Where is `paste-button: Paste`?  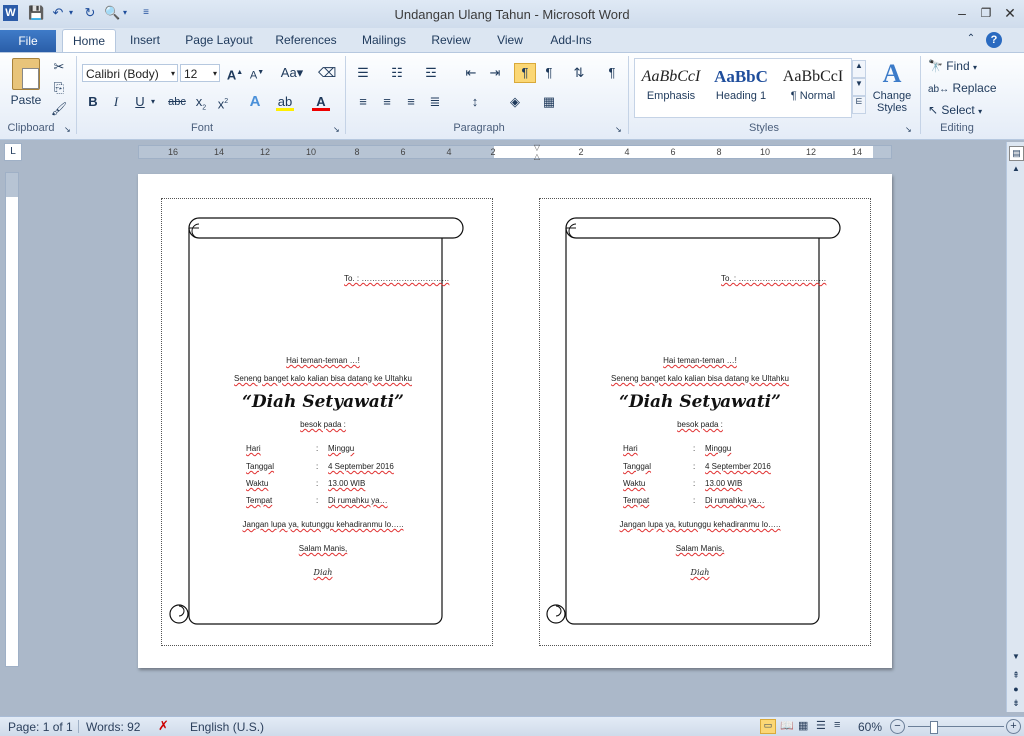 paste-button: Paste is located at coordinates (26, 84).